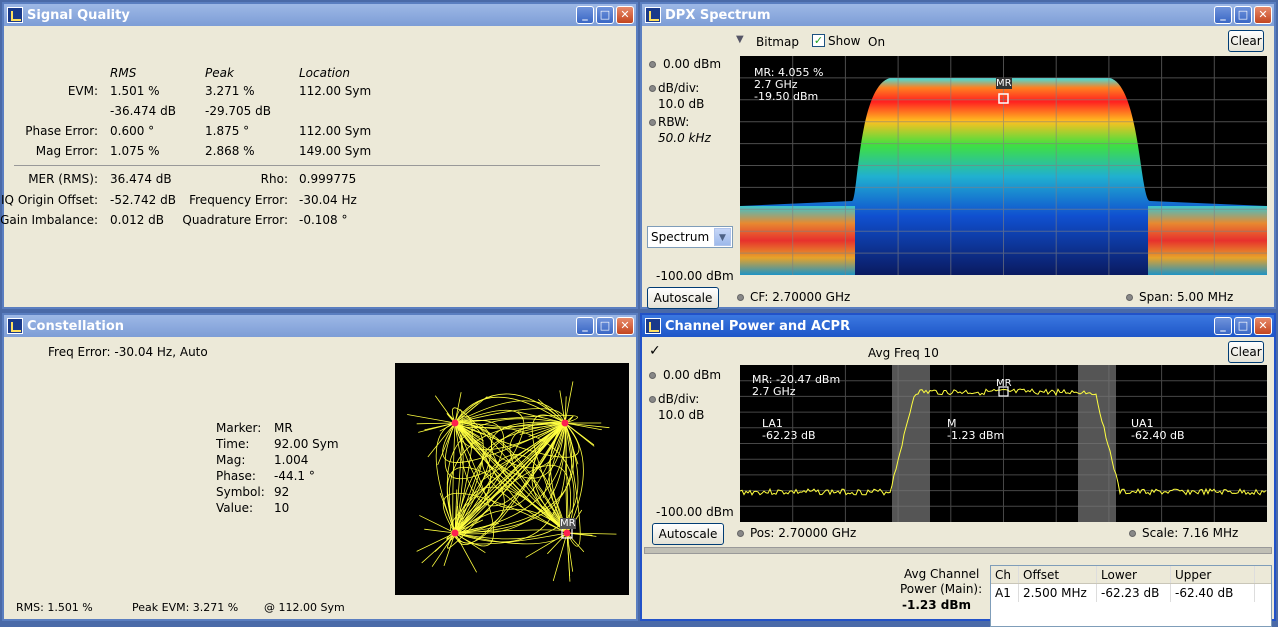 The width and height of the screenshot is (1278, 627). What do you see at coordinates (941, 574) in the screenshot?
I see `avg-power-label-1: Avg Channel` at bounding box center [941, 574].